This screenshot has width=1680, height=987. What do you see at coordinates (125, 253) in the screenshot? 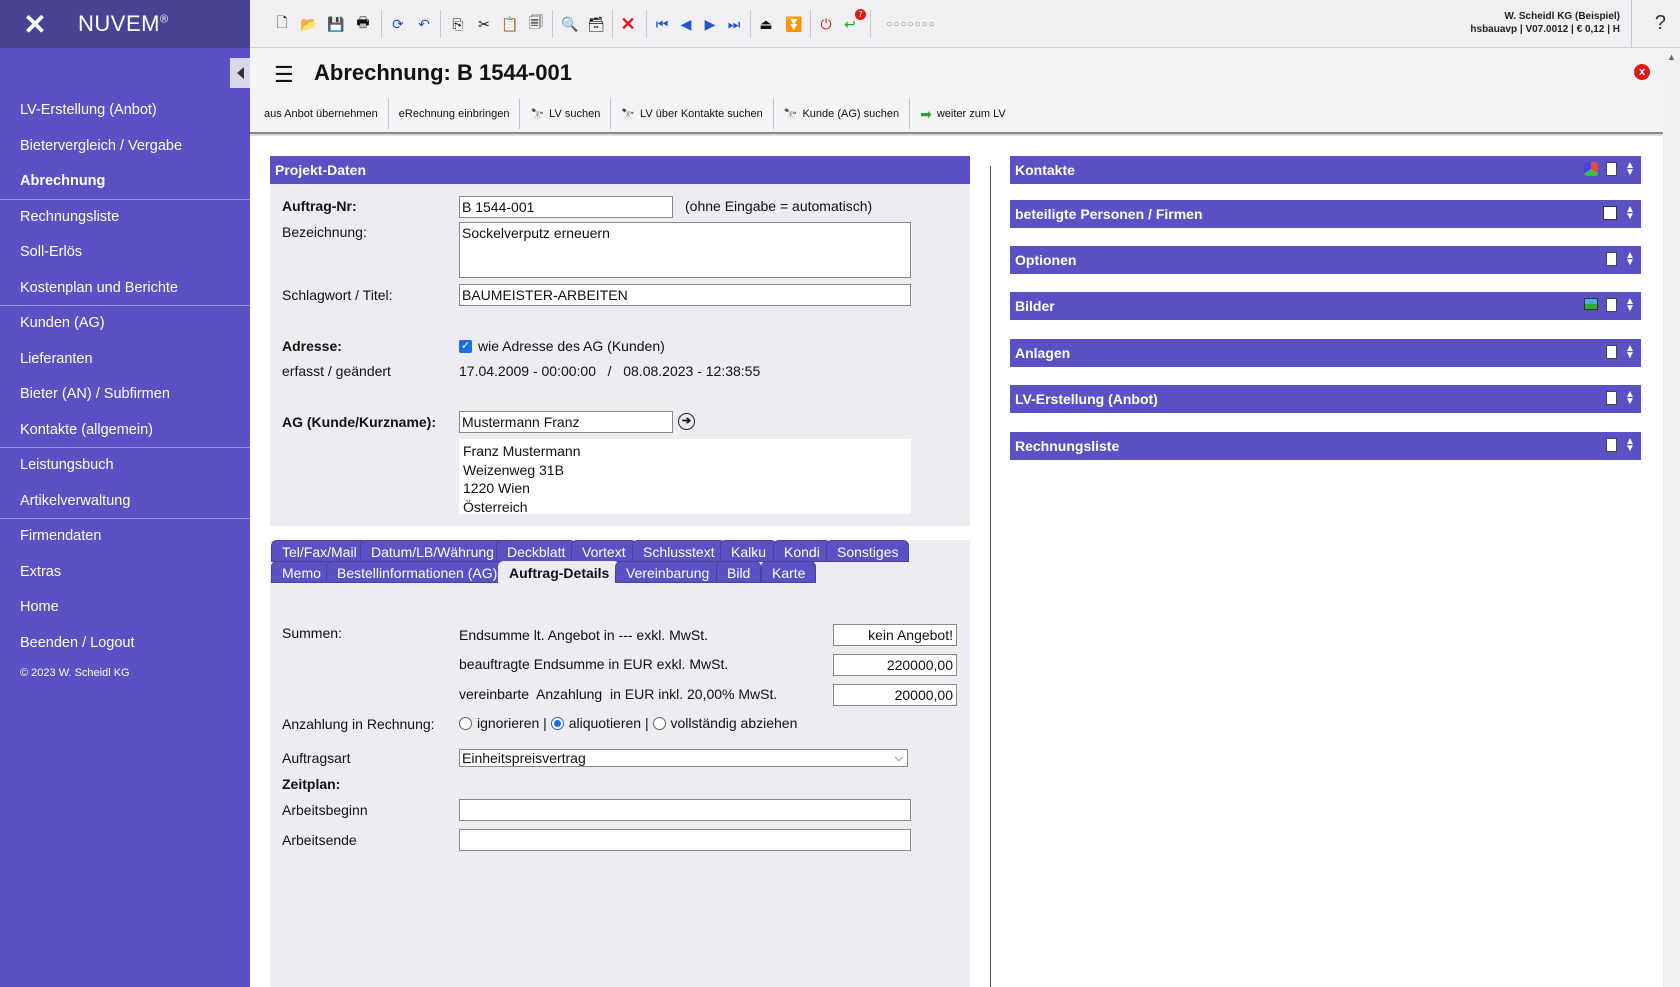
I see `sidebar-item-soll-erloes: Soll-Erlös` at bounding box center [125, 253].